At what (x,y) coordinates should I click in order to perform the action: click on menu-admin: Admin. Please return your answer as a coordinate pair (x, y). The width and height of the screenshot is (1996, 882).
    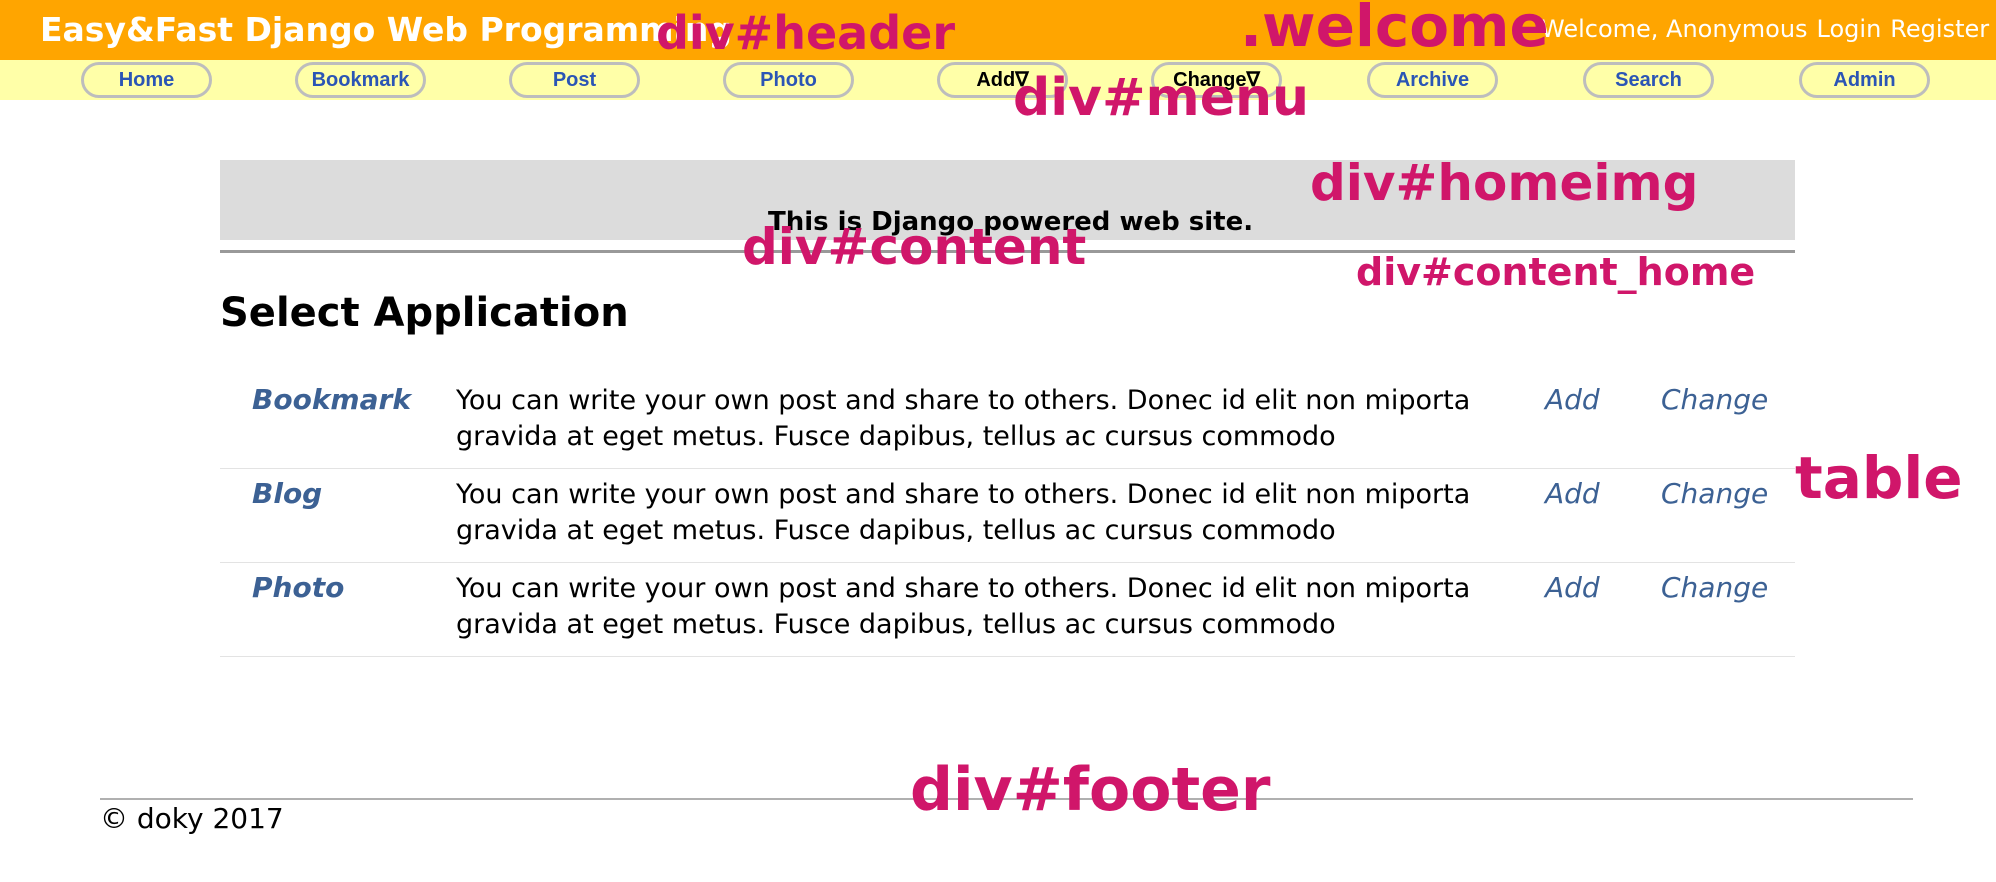
    Looking at the image, I should click on (1864, 80).